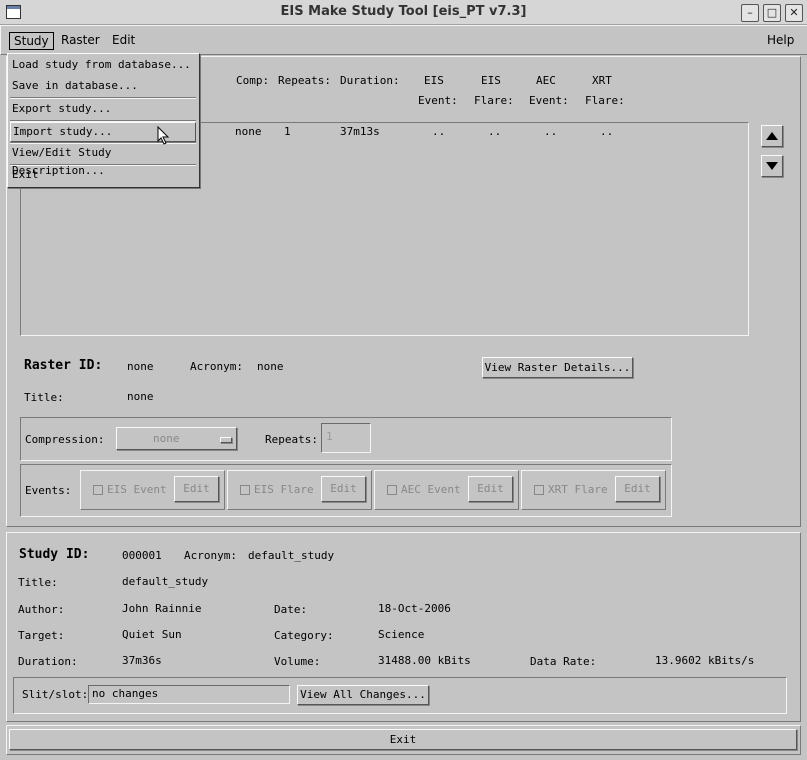 Image resolution: width=807 pixels, height=760 pixels. What do you see at coordinates (63, 365) in the screenshot?
I see `raster-id-label: Raster ID:` at bounding box center [63, 365].